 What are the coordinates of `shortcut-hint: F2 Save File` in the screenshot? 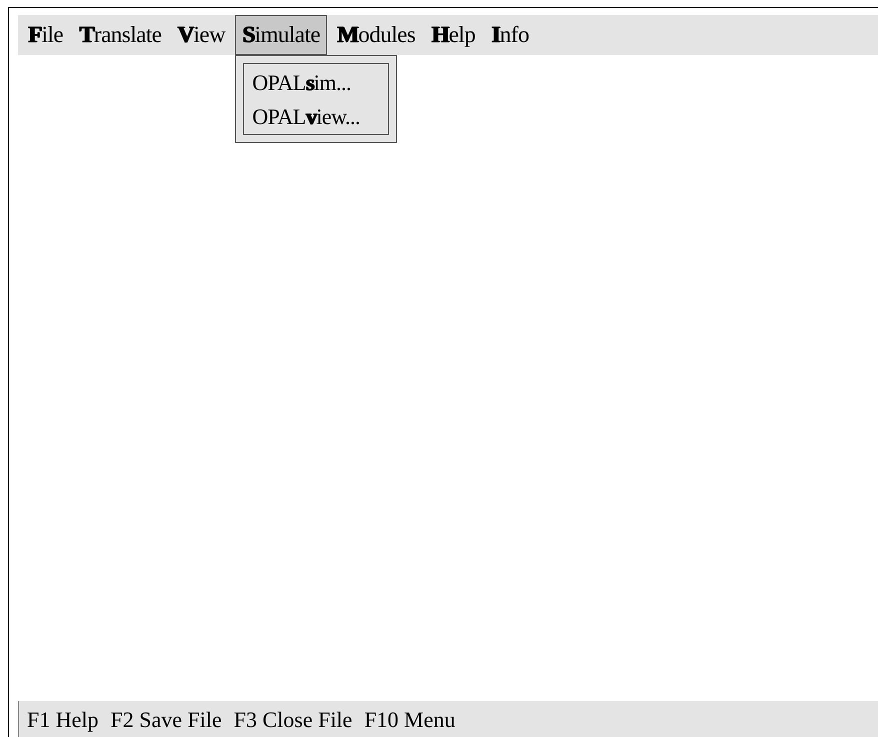 It's located at (166, 720).